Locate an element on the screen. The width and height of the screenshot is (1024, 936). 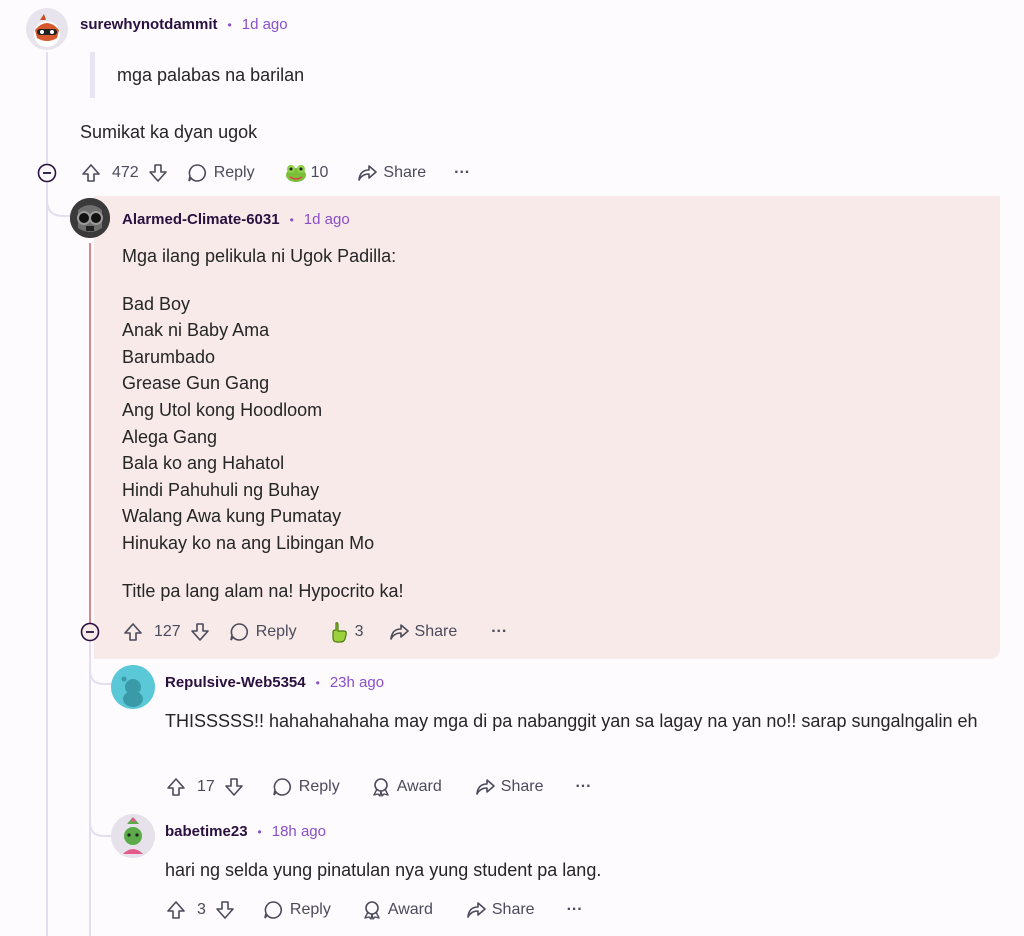
timestamp: 23h ago is located at coordinates (357, 682).